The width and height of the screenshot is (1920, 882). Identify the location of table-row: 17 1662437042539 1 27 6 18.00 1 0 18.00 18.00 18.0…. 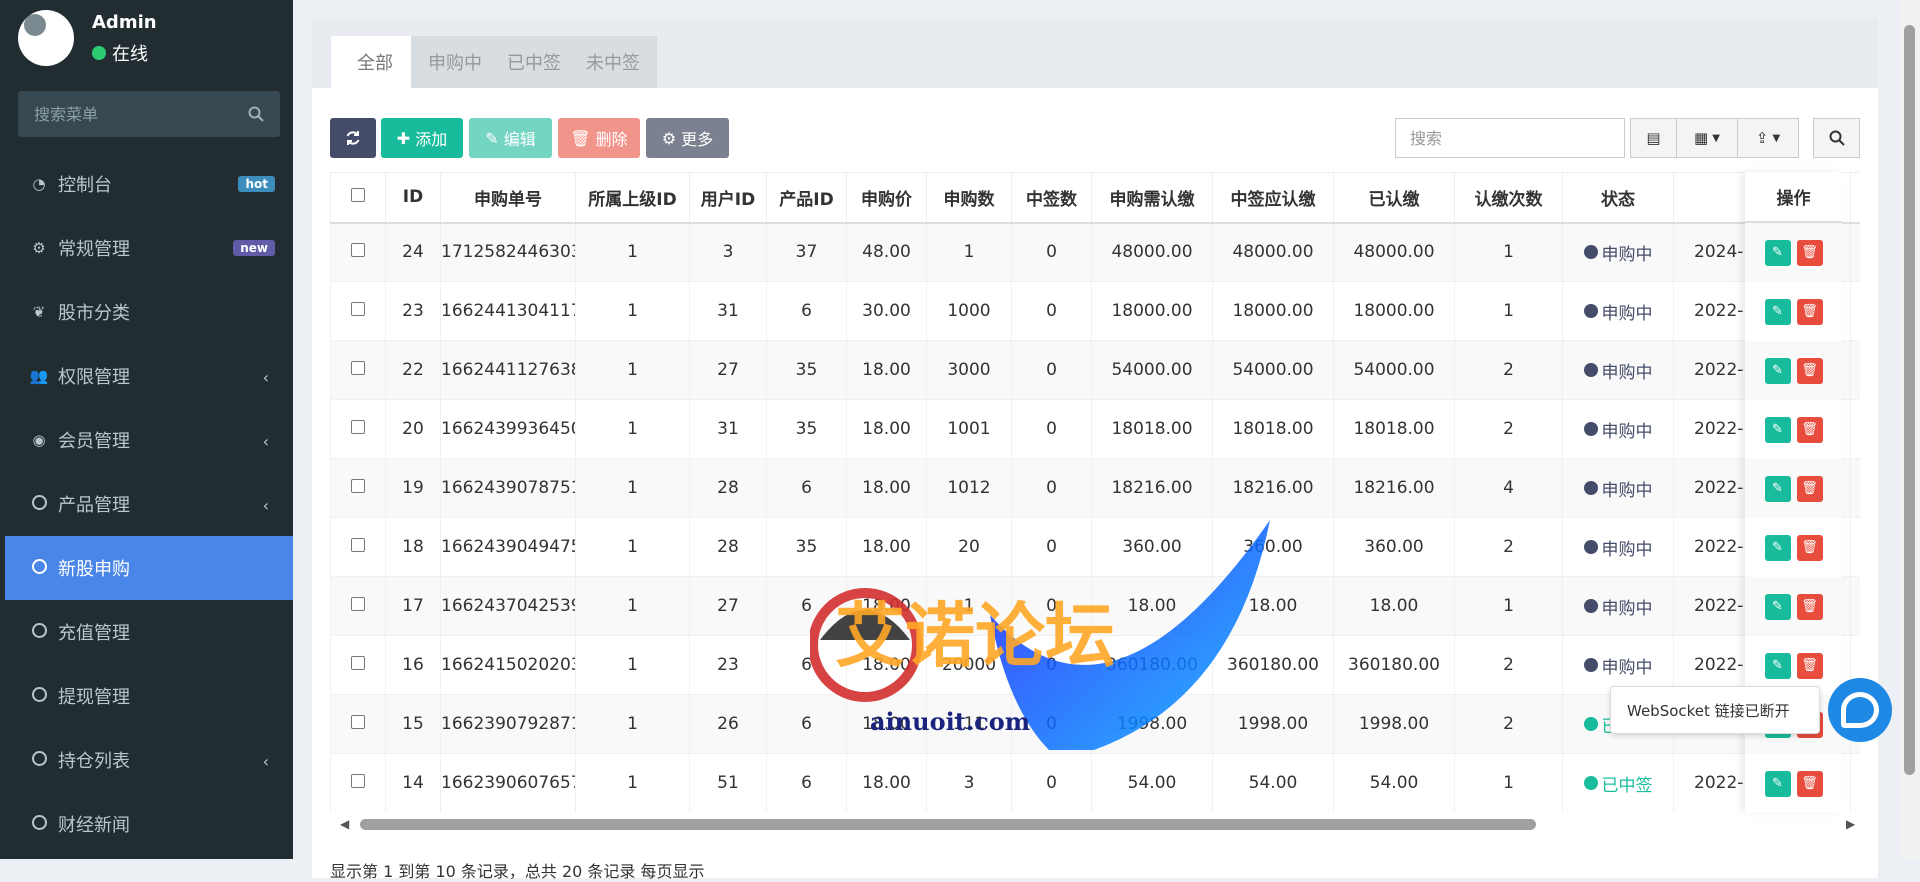
(1095, 606).